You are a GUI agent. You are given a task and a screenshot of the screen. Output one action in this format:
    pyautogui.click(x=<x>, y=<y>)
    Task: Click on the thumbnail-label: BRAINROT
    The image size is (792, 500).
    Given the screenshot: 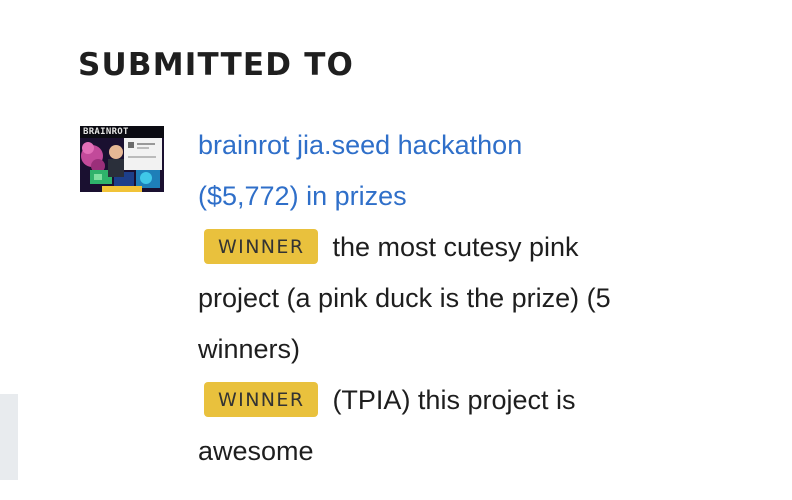 What is the action you would take?
    pyautogui.click(x=106, y=132)
    